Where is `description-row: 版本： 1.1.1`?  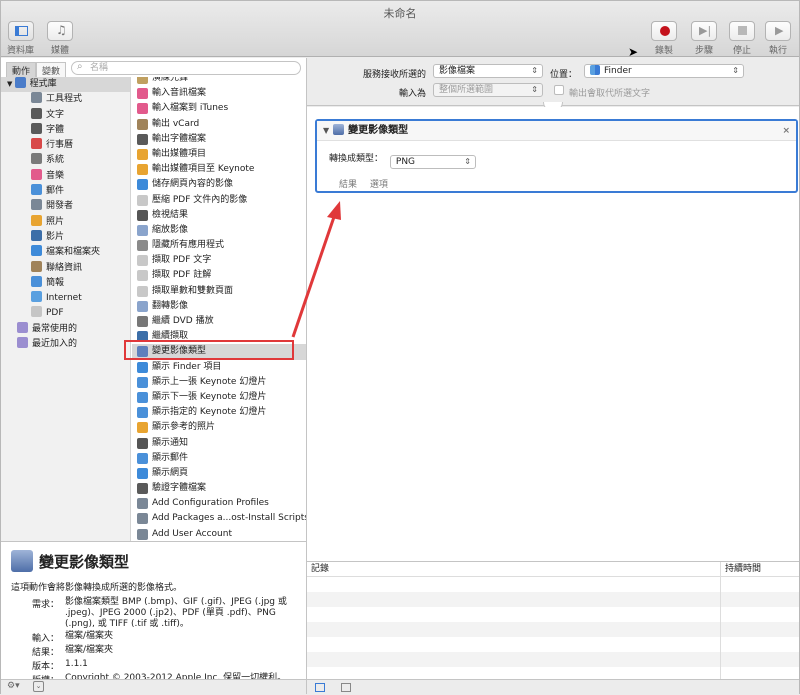 description-row: 版本： 1.1.1 is located at coordinates (156, 665).